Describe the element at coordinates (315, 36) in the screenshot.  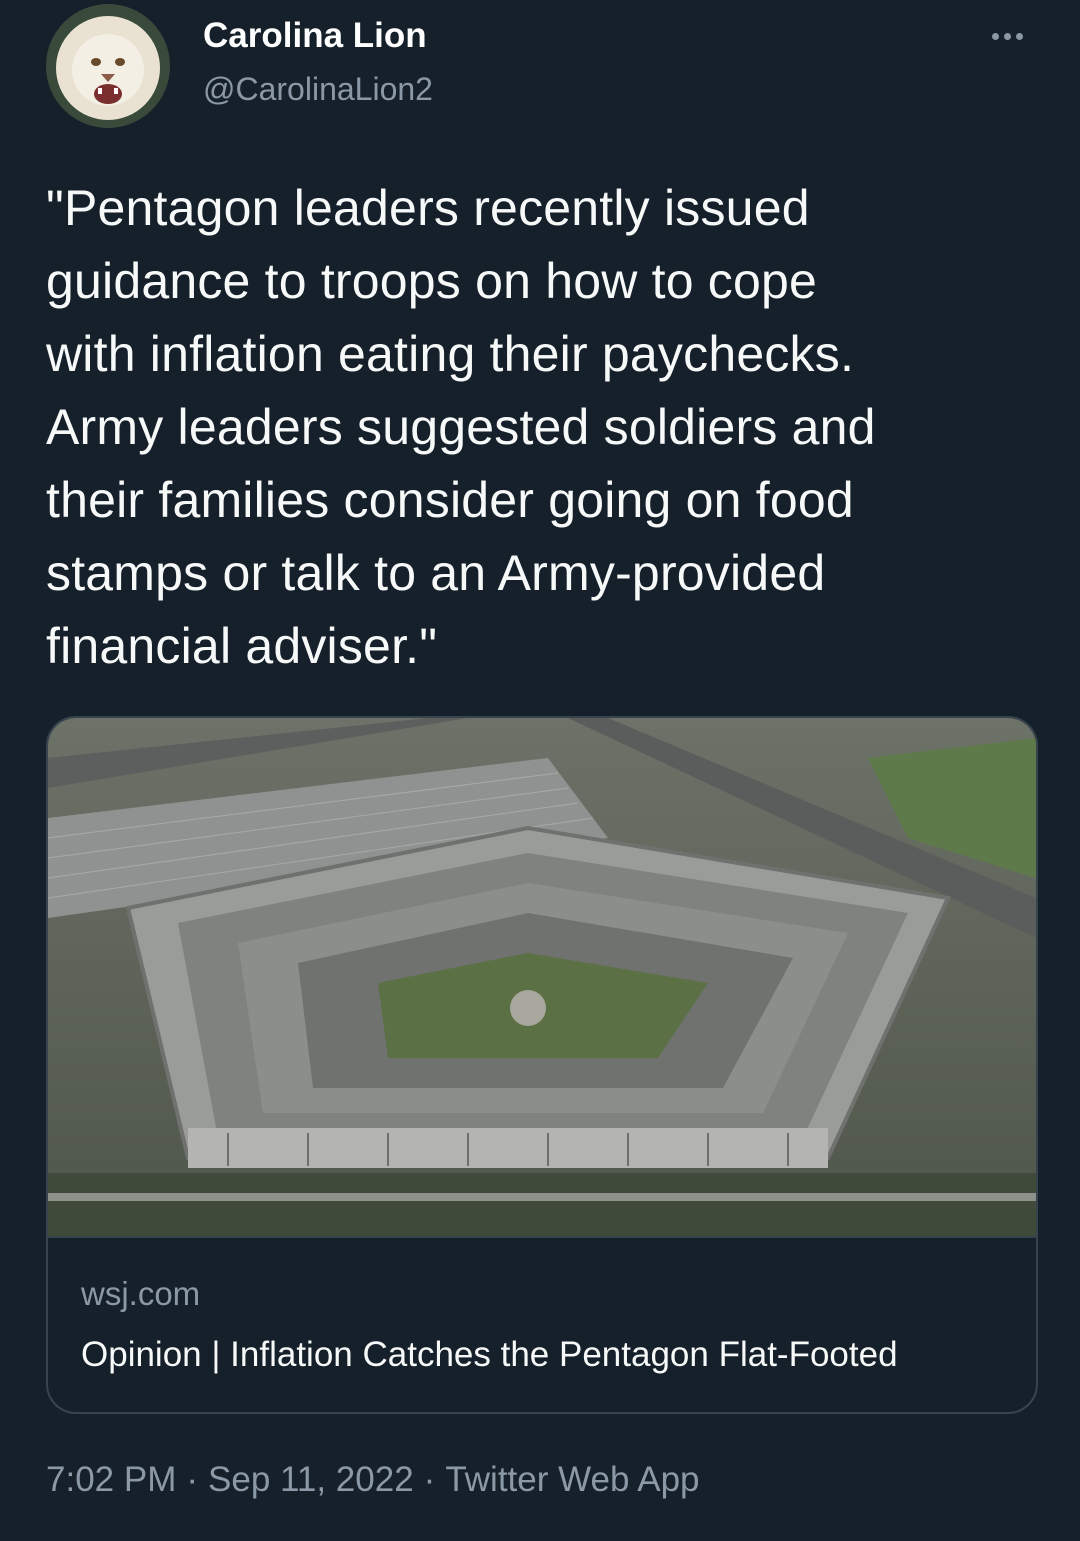
I see `author-name: Carolina Lion` at that location.